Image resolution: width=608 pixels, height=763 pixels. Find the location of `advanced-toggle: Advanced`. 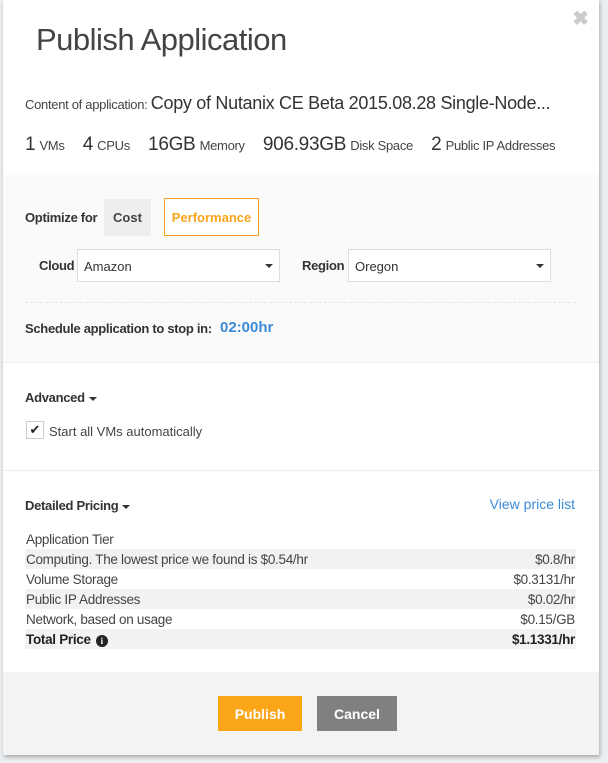

advanced-toggle: Advanced is located at coordinates (61, 397).